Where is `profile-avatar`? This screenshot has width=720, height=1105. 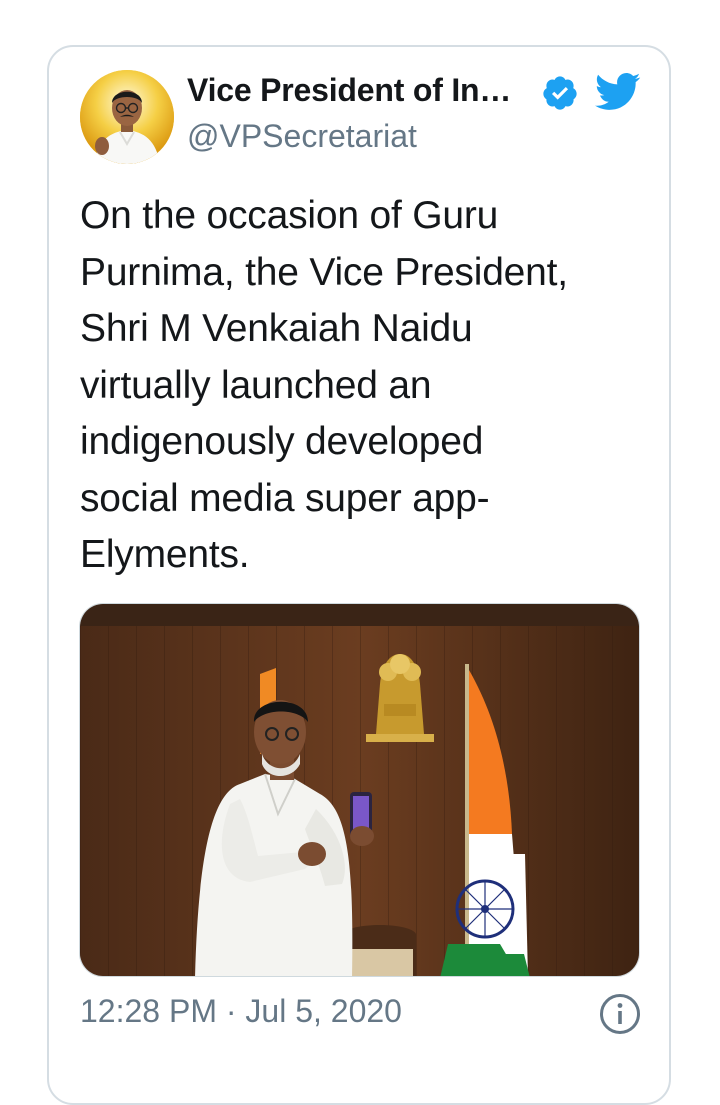 profile-avatar is located at coordinates (127, 117).